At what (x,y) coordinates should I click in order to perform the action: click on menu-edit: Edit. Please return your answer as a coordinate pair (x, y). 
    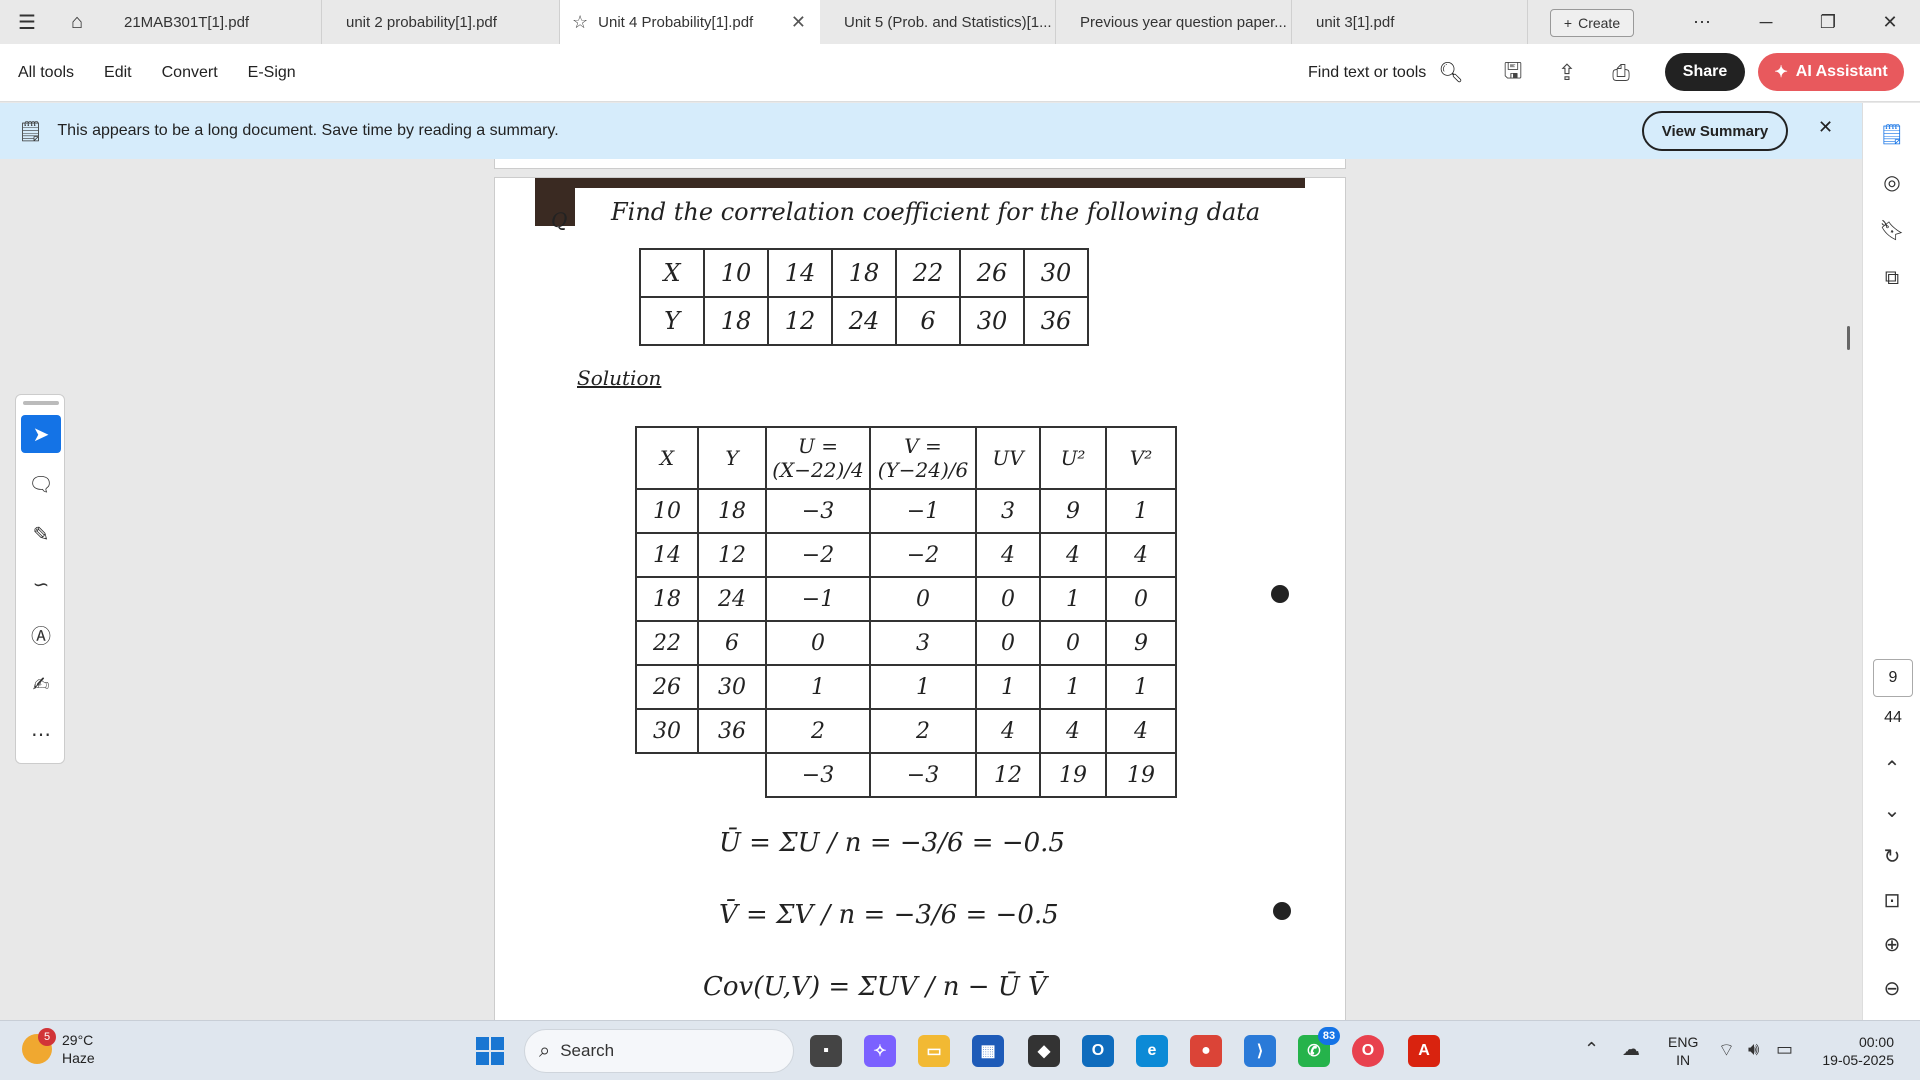
    Looking at the image, I should click on (118, 73).